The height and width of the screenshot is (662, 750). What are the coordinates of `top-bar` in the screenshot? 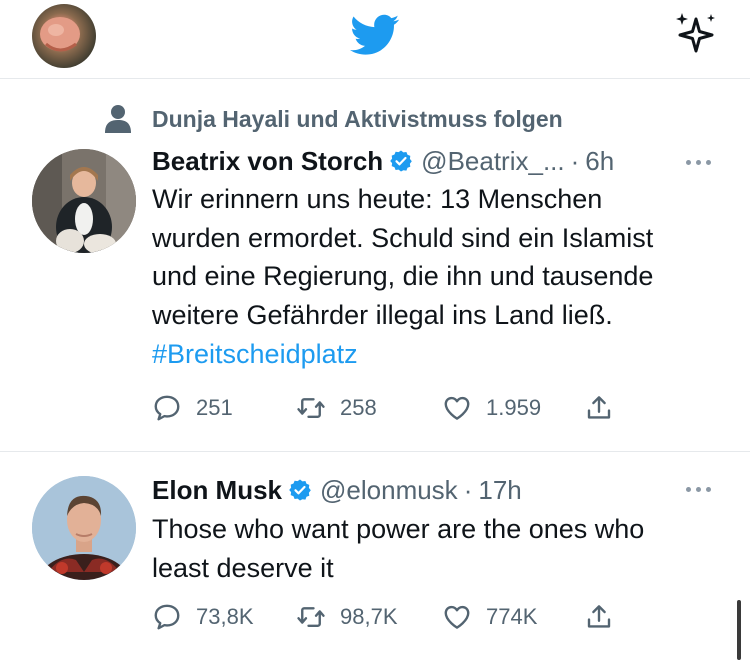 It's located at (375, 39).